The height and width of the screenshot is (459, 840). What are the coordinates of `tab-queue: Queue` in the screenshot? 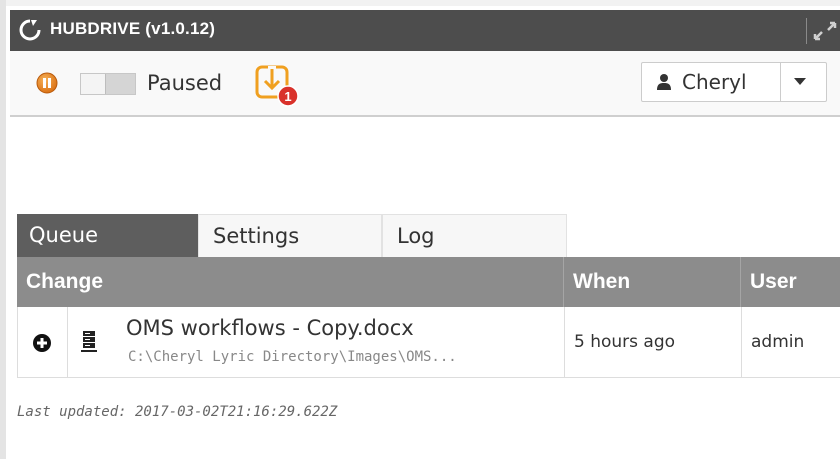 It's located at (107, 235).